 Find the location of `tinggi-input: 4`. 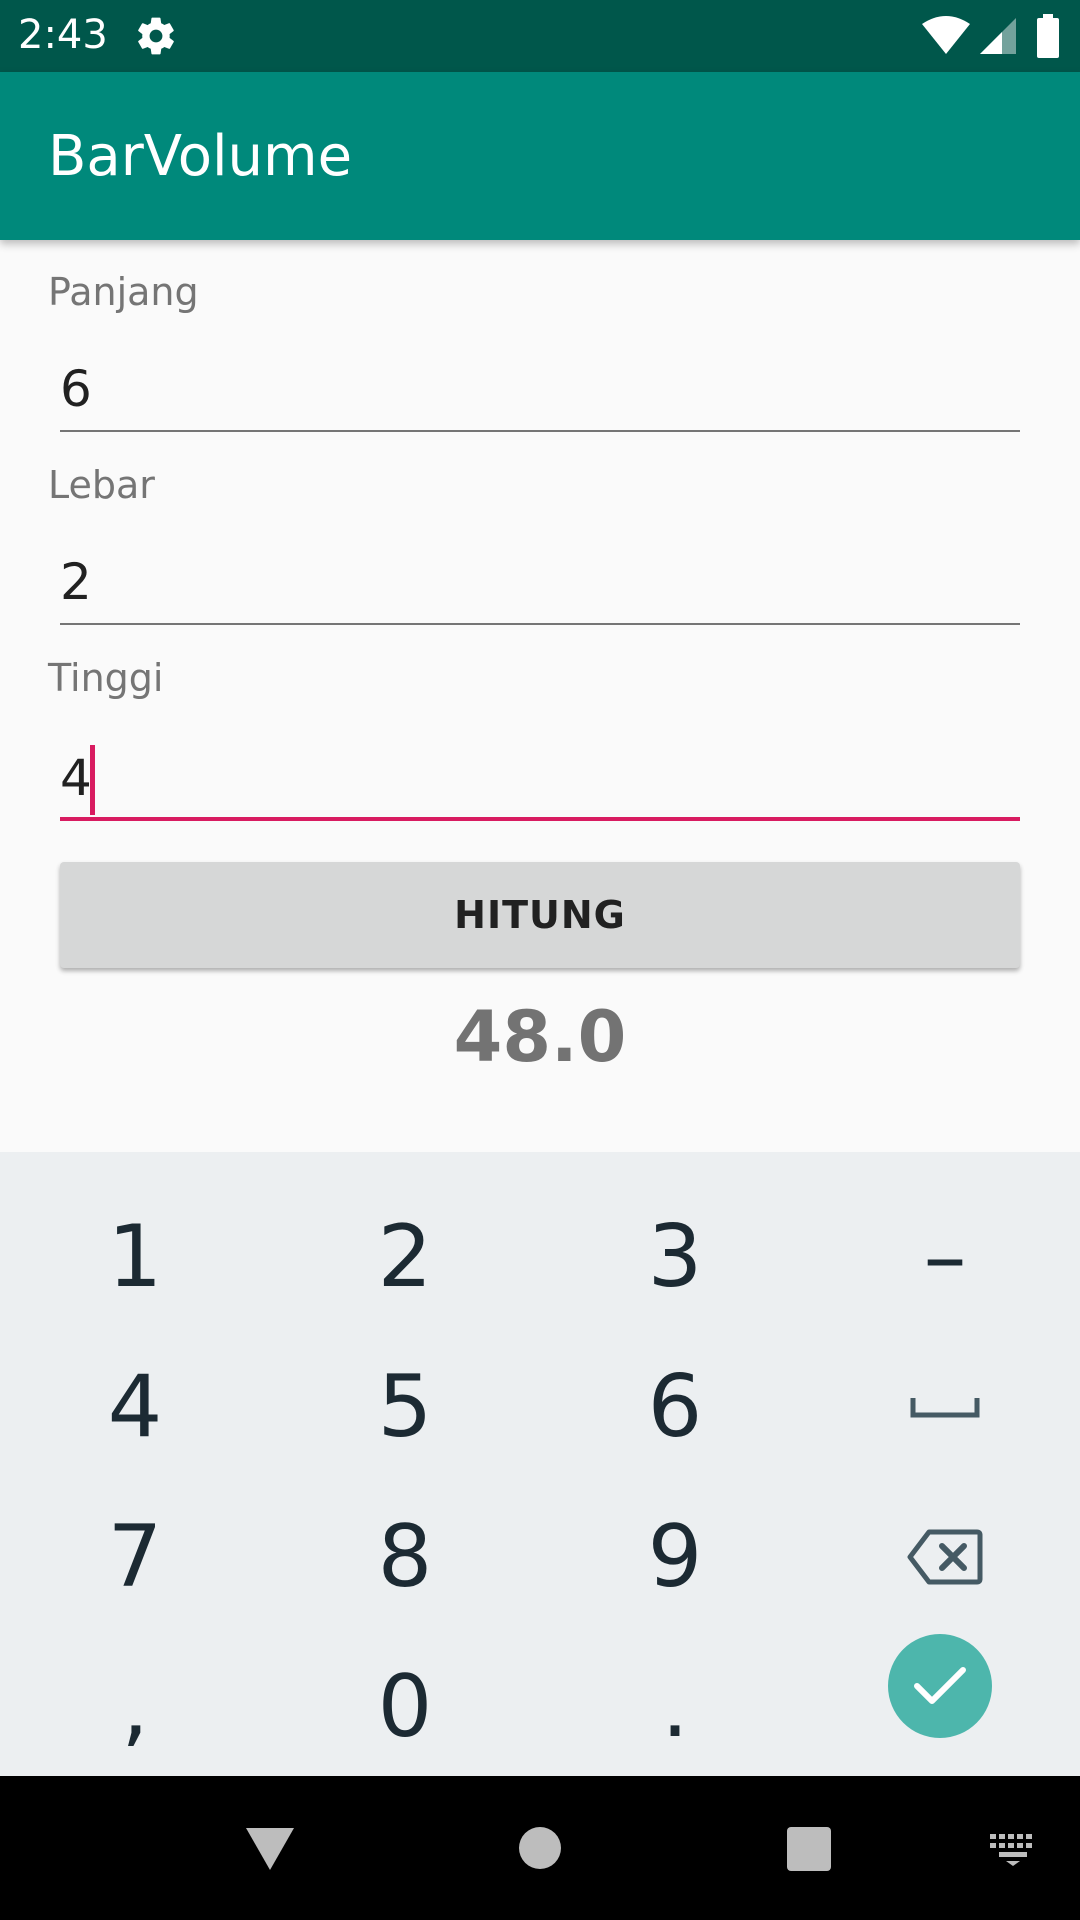

tinggi-input: 4 is located at coordinates (540, 779).